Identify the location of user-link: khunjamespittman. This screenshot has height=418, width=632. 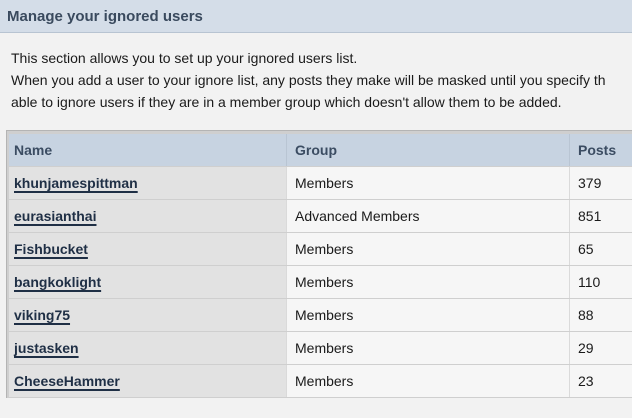
(76, 183).